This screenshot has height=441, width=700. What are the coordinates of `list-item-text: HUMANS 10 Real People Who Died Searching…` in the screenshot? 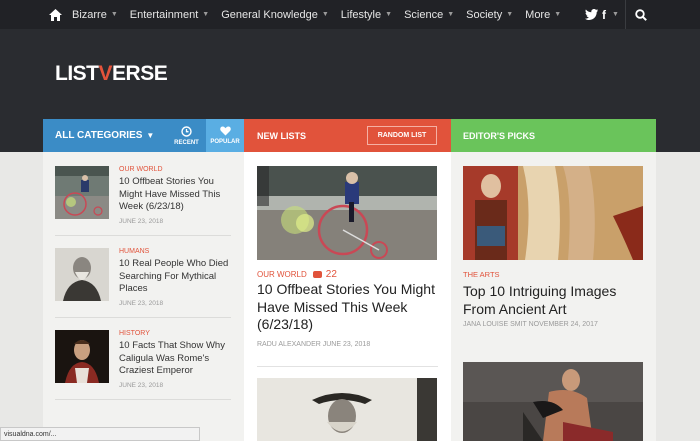 It's located at (177, 277).